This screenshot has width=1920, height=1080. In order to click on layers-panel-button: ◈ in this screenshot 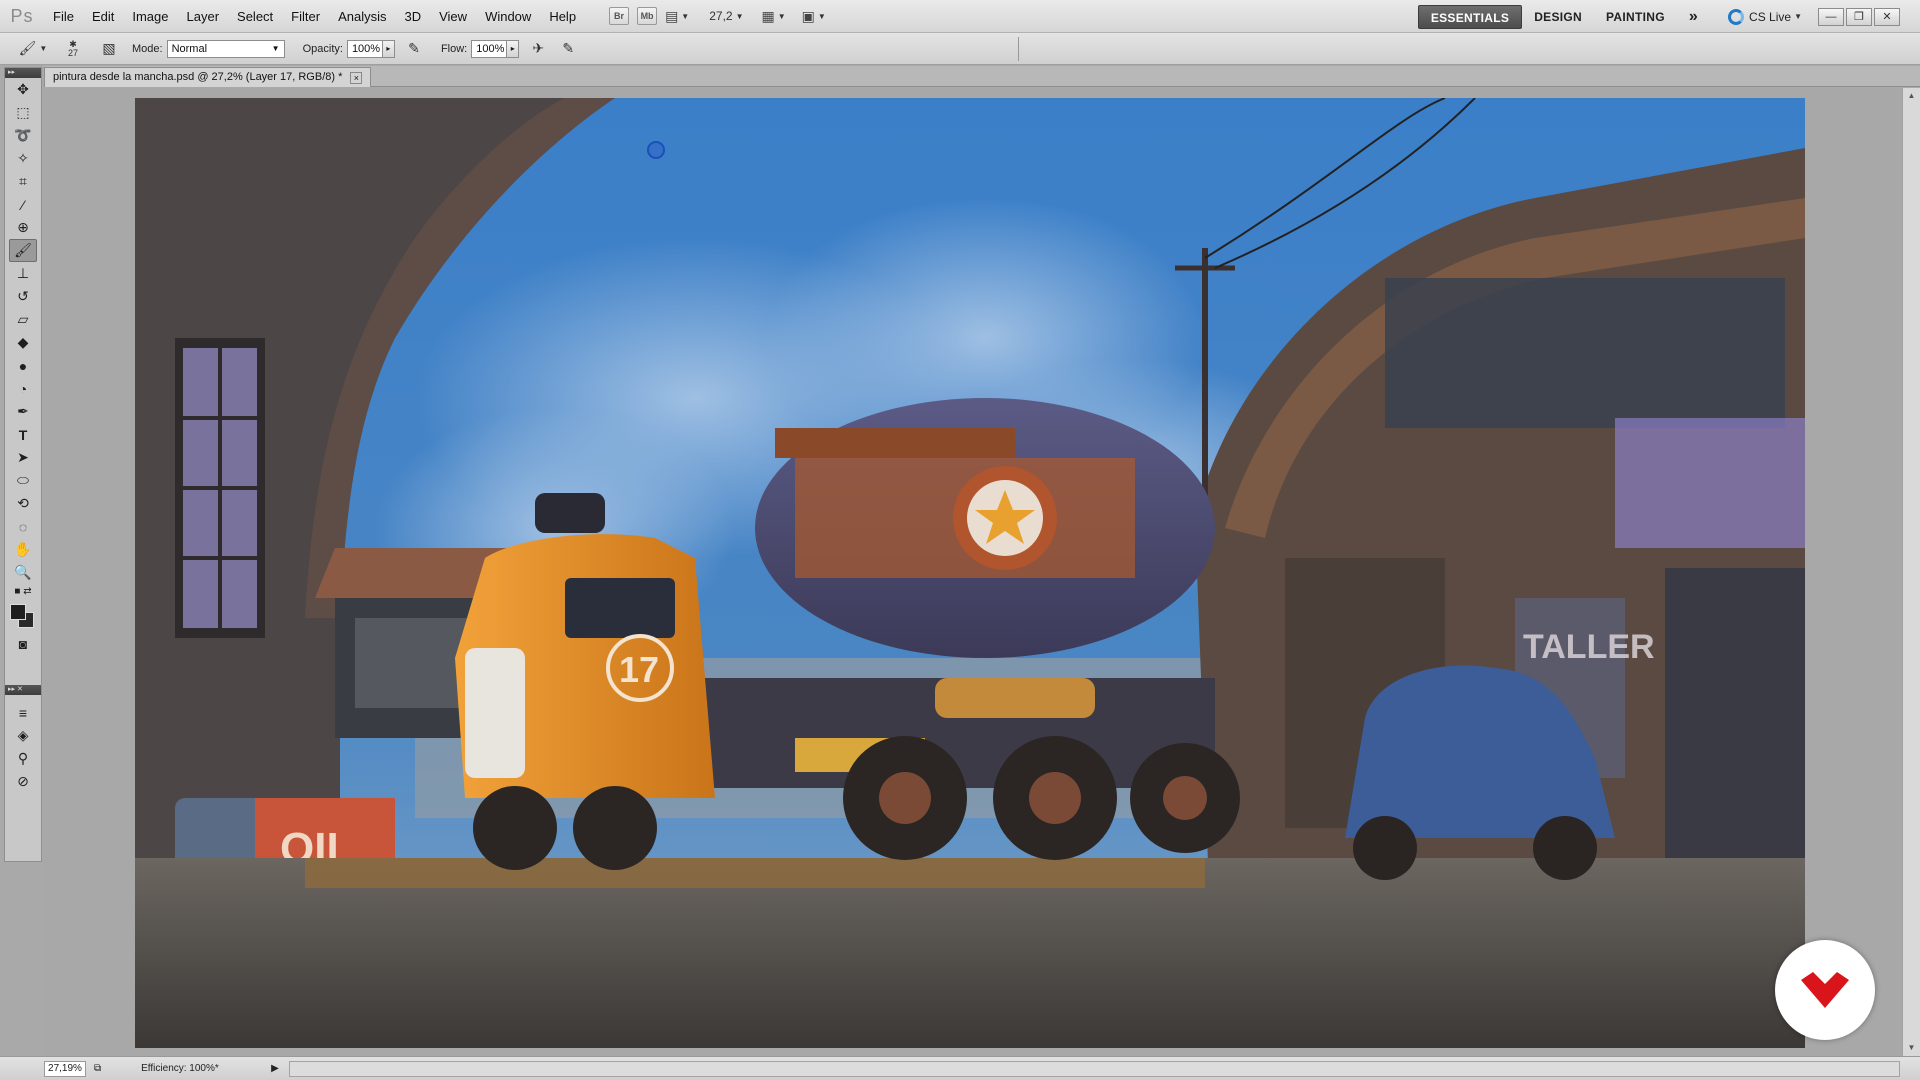, I will do `click(23, 735)`.